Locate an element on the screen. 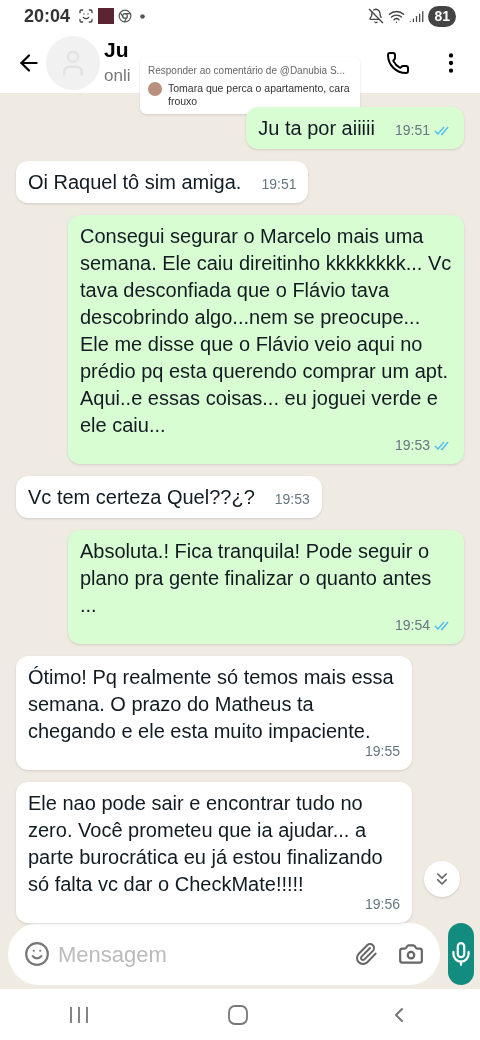 The width and height of the screenshot is (480, 1040). reply-comment: Tomara que perca o apartamento, cara frouxo is located at coordinates (259, 94).